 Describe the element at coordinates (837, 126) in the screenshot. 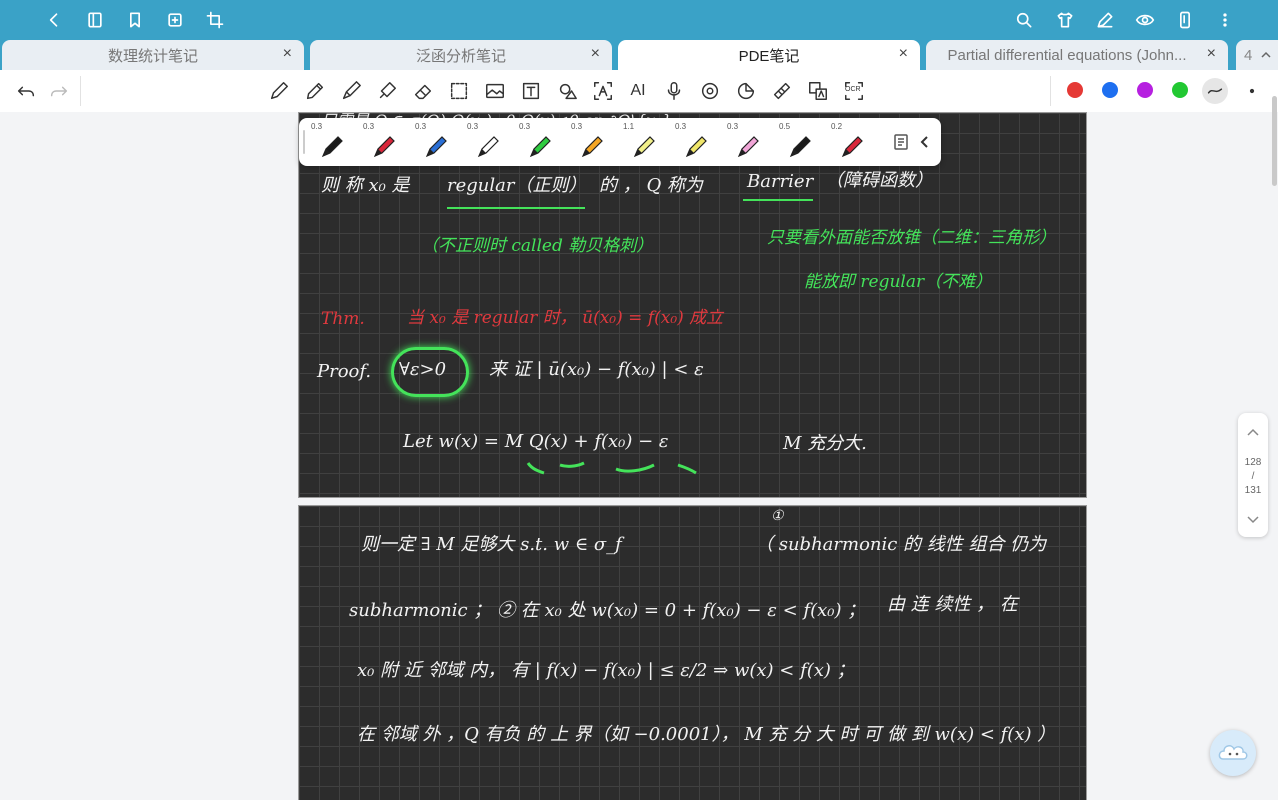

I see `pen-width-label: 0.2` at that location.